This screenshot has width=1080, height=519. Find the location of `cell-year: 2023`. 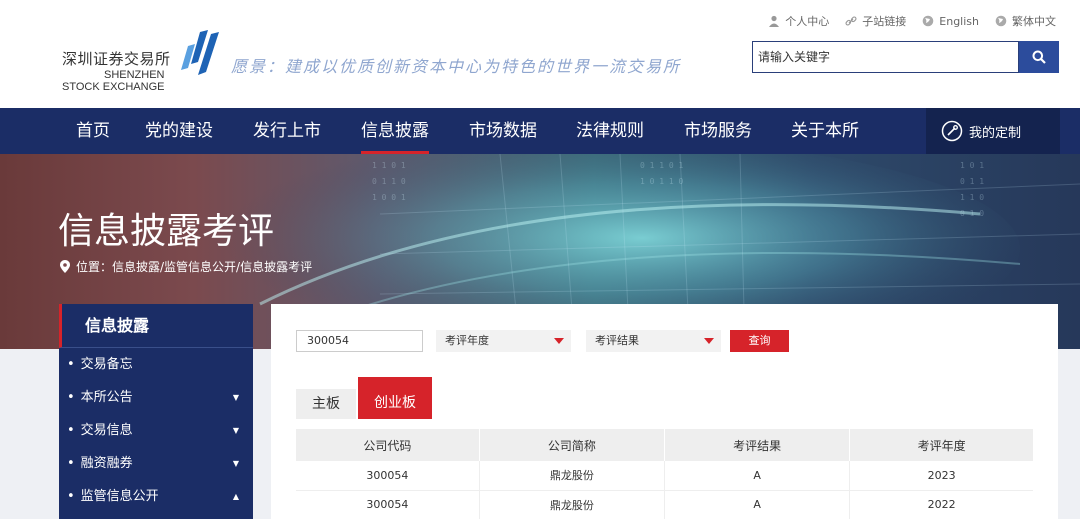

cell-year: 2023 is located at coordinates (941, 476).